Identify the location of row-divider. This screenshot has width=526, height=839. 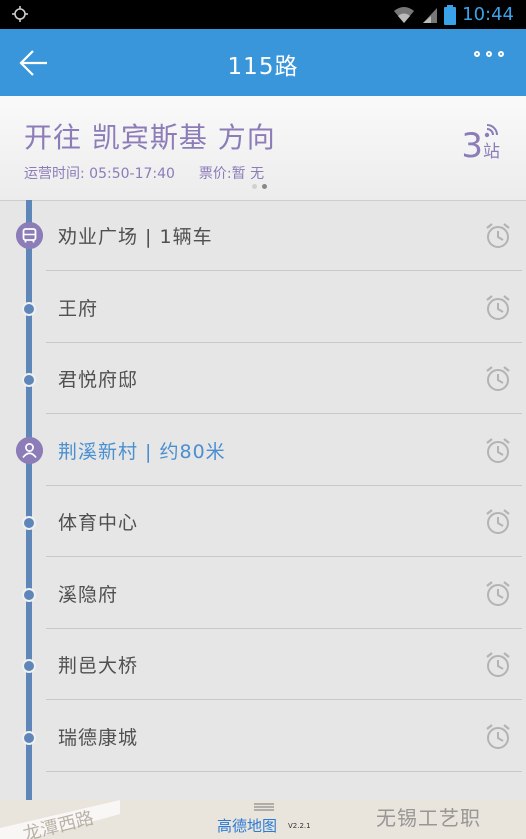
(284, 771).